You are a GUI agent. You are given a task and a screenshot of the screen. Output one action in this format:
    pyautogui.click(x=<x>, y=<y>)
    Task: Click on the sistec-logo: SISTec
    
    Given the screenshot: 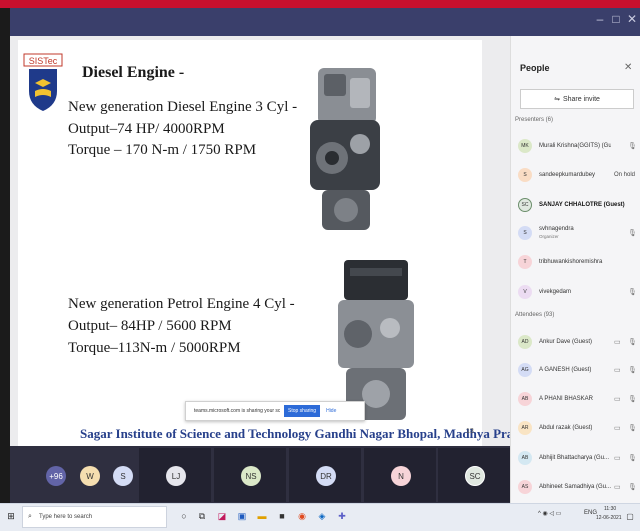 What is the action you would take?
    pyautogui.click(x=43, y=82)
    